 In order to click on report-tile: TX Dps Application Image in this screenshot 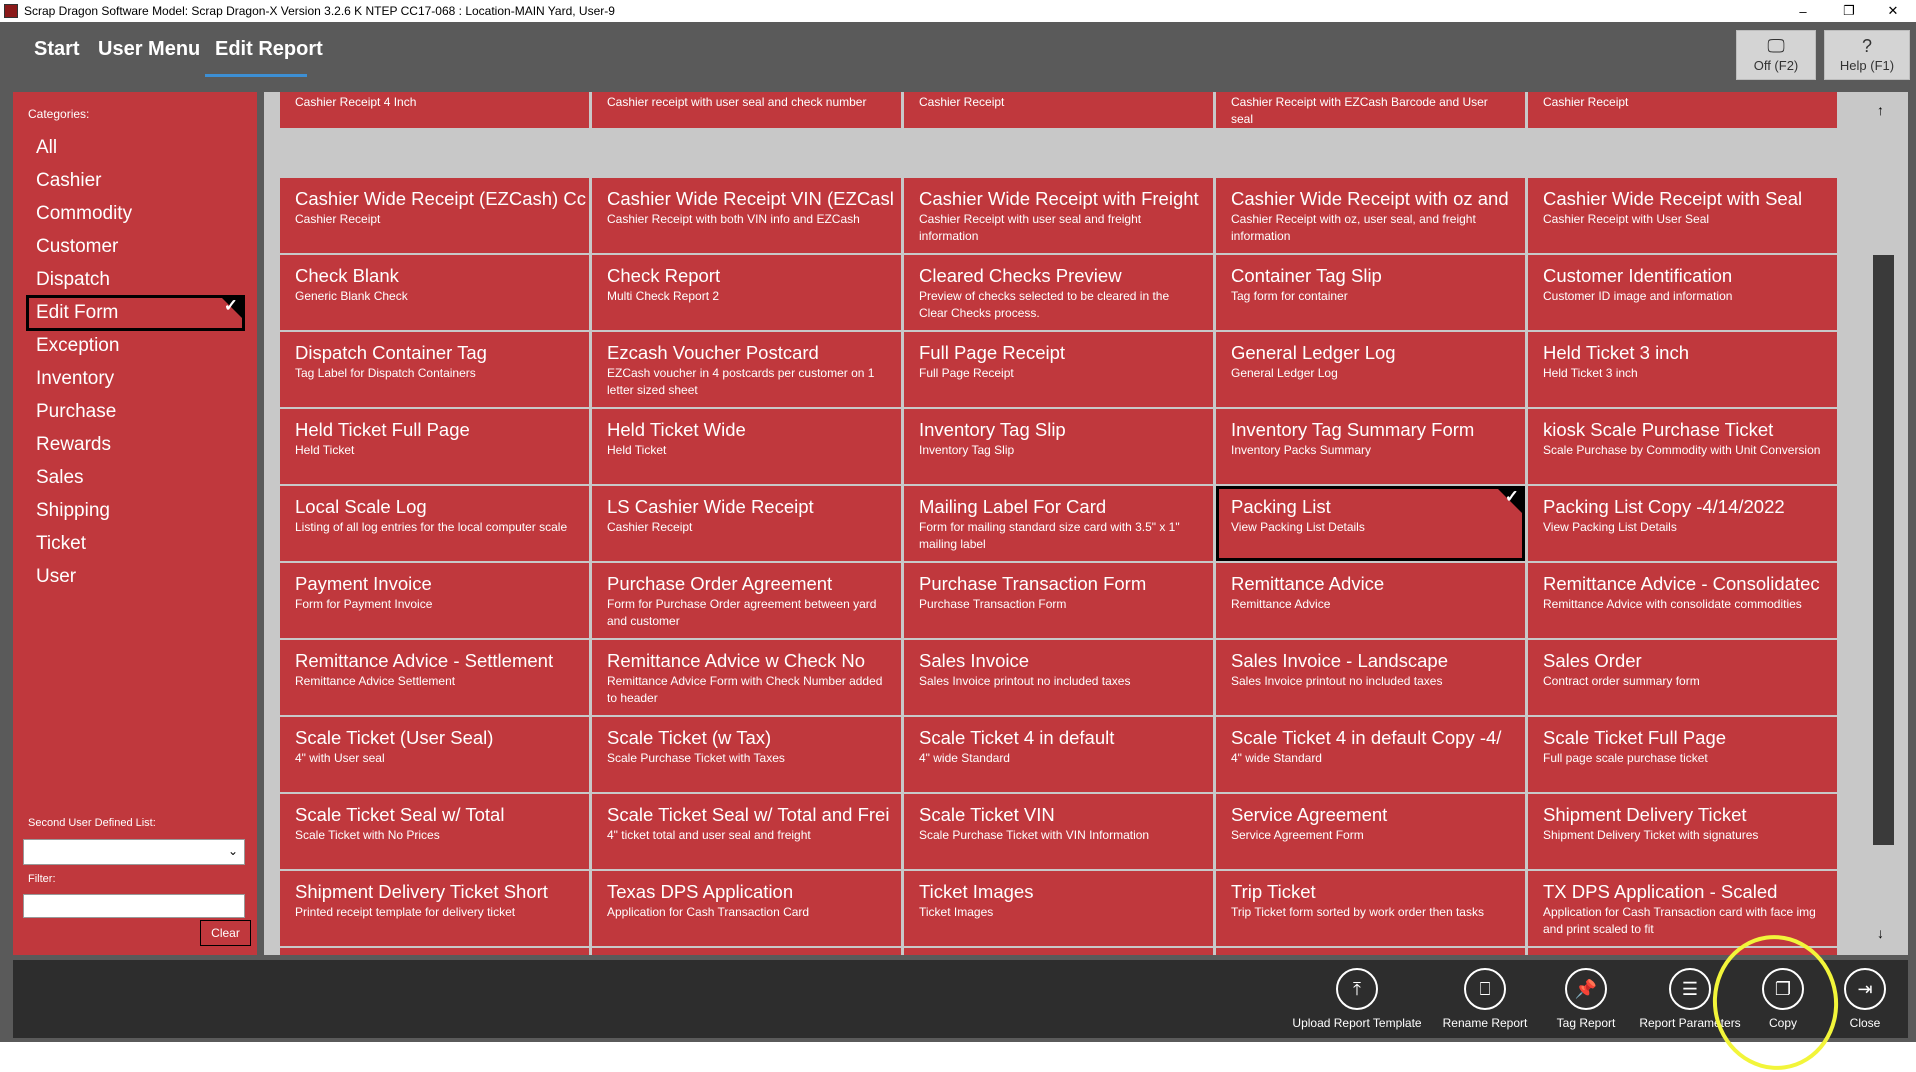, I will do `click(434, 951)`.